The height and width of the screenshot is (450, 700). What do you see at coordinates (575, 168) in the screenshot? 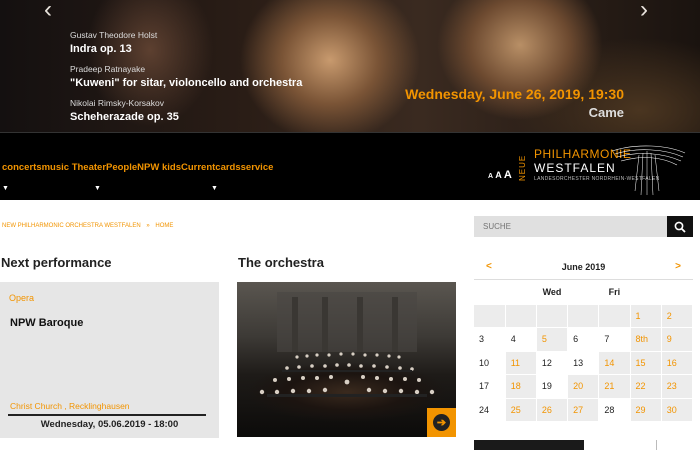
I see `logo-line2: WESTFALEN` at bounding box center [575, 168].